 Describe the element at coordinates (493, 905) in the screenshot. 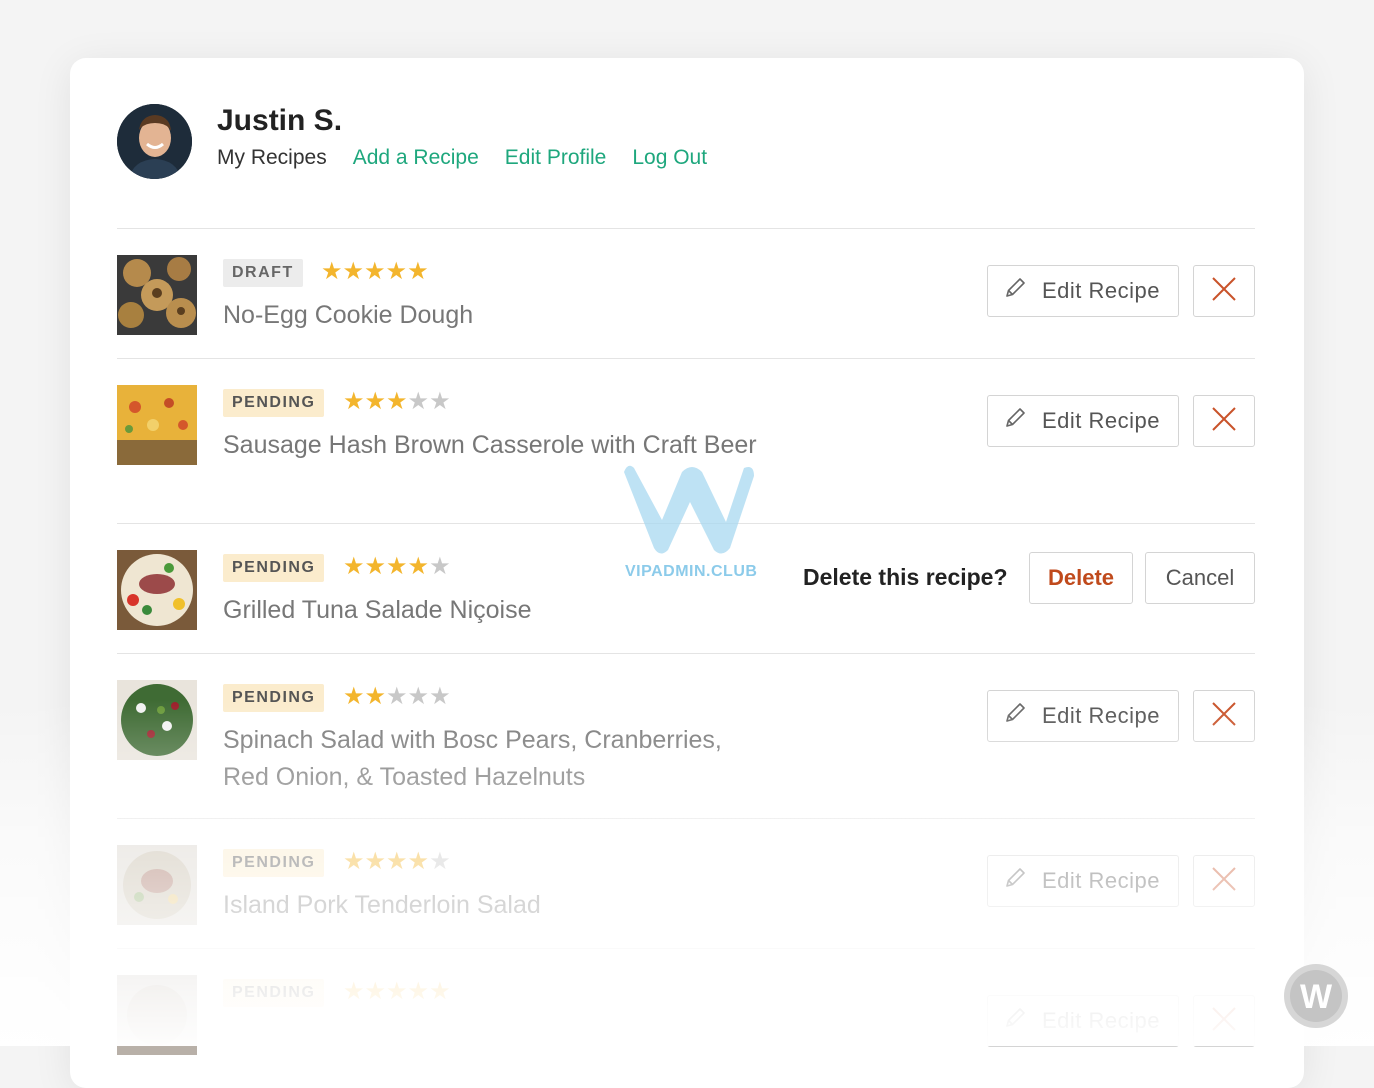

I see `recipe-title: Island Pork Tenderloin Salad` at that location.